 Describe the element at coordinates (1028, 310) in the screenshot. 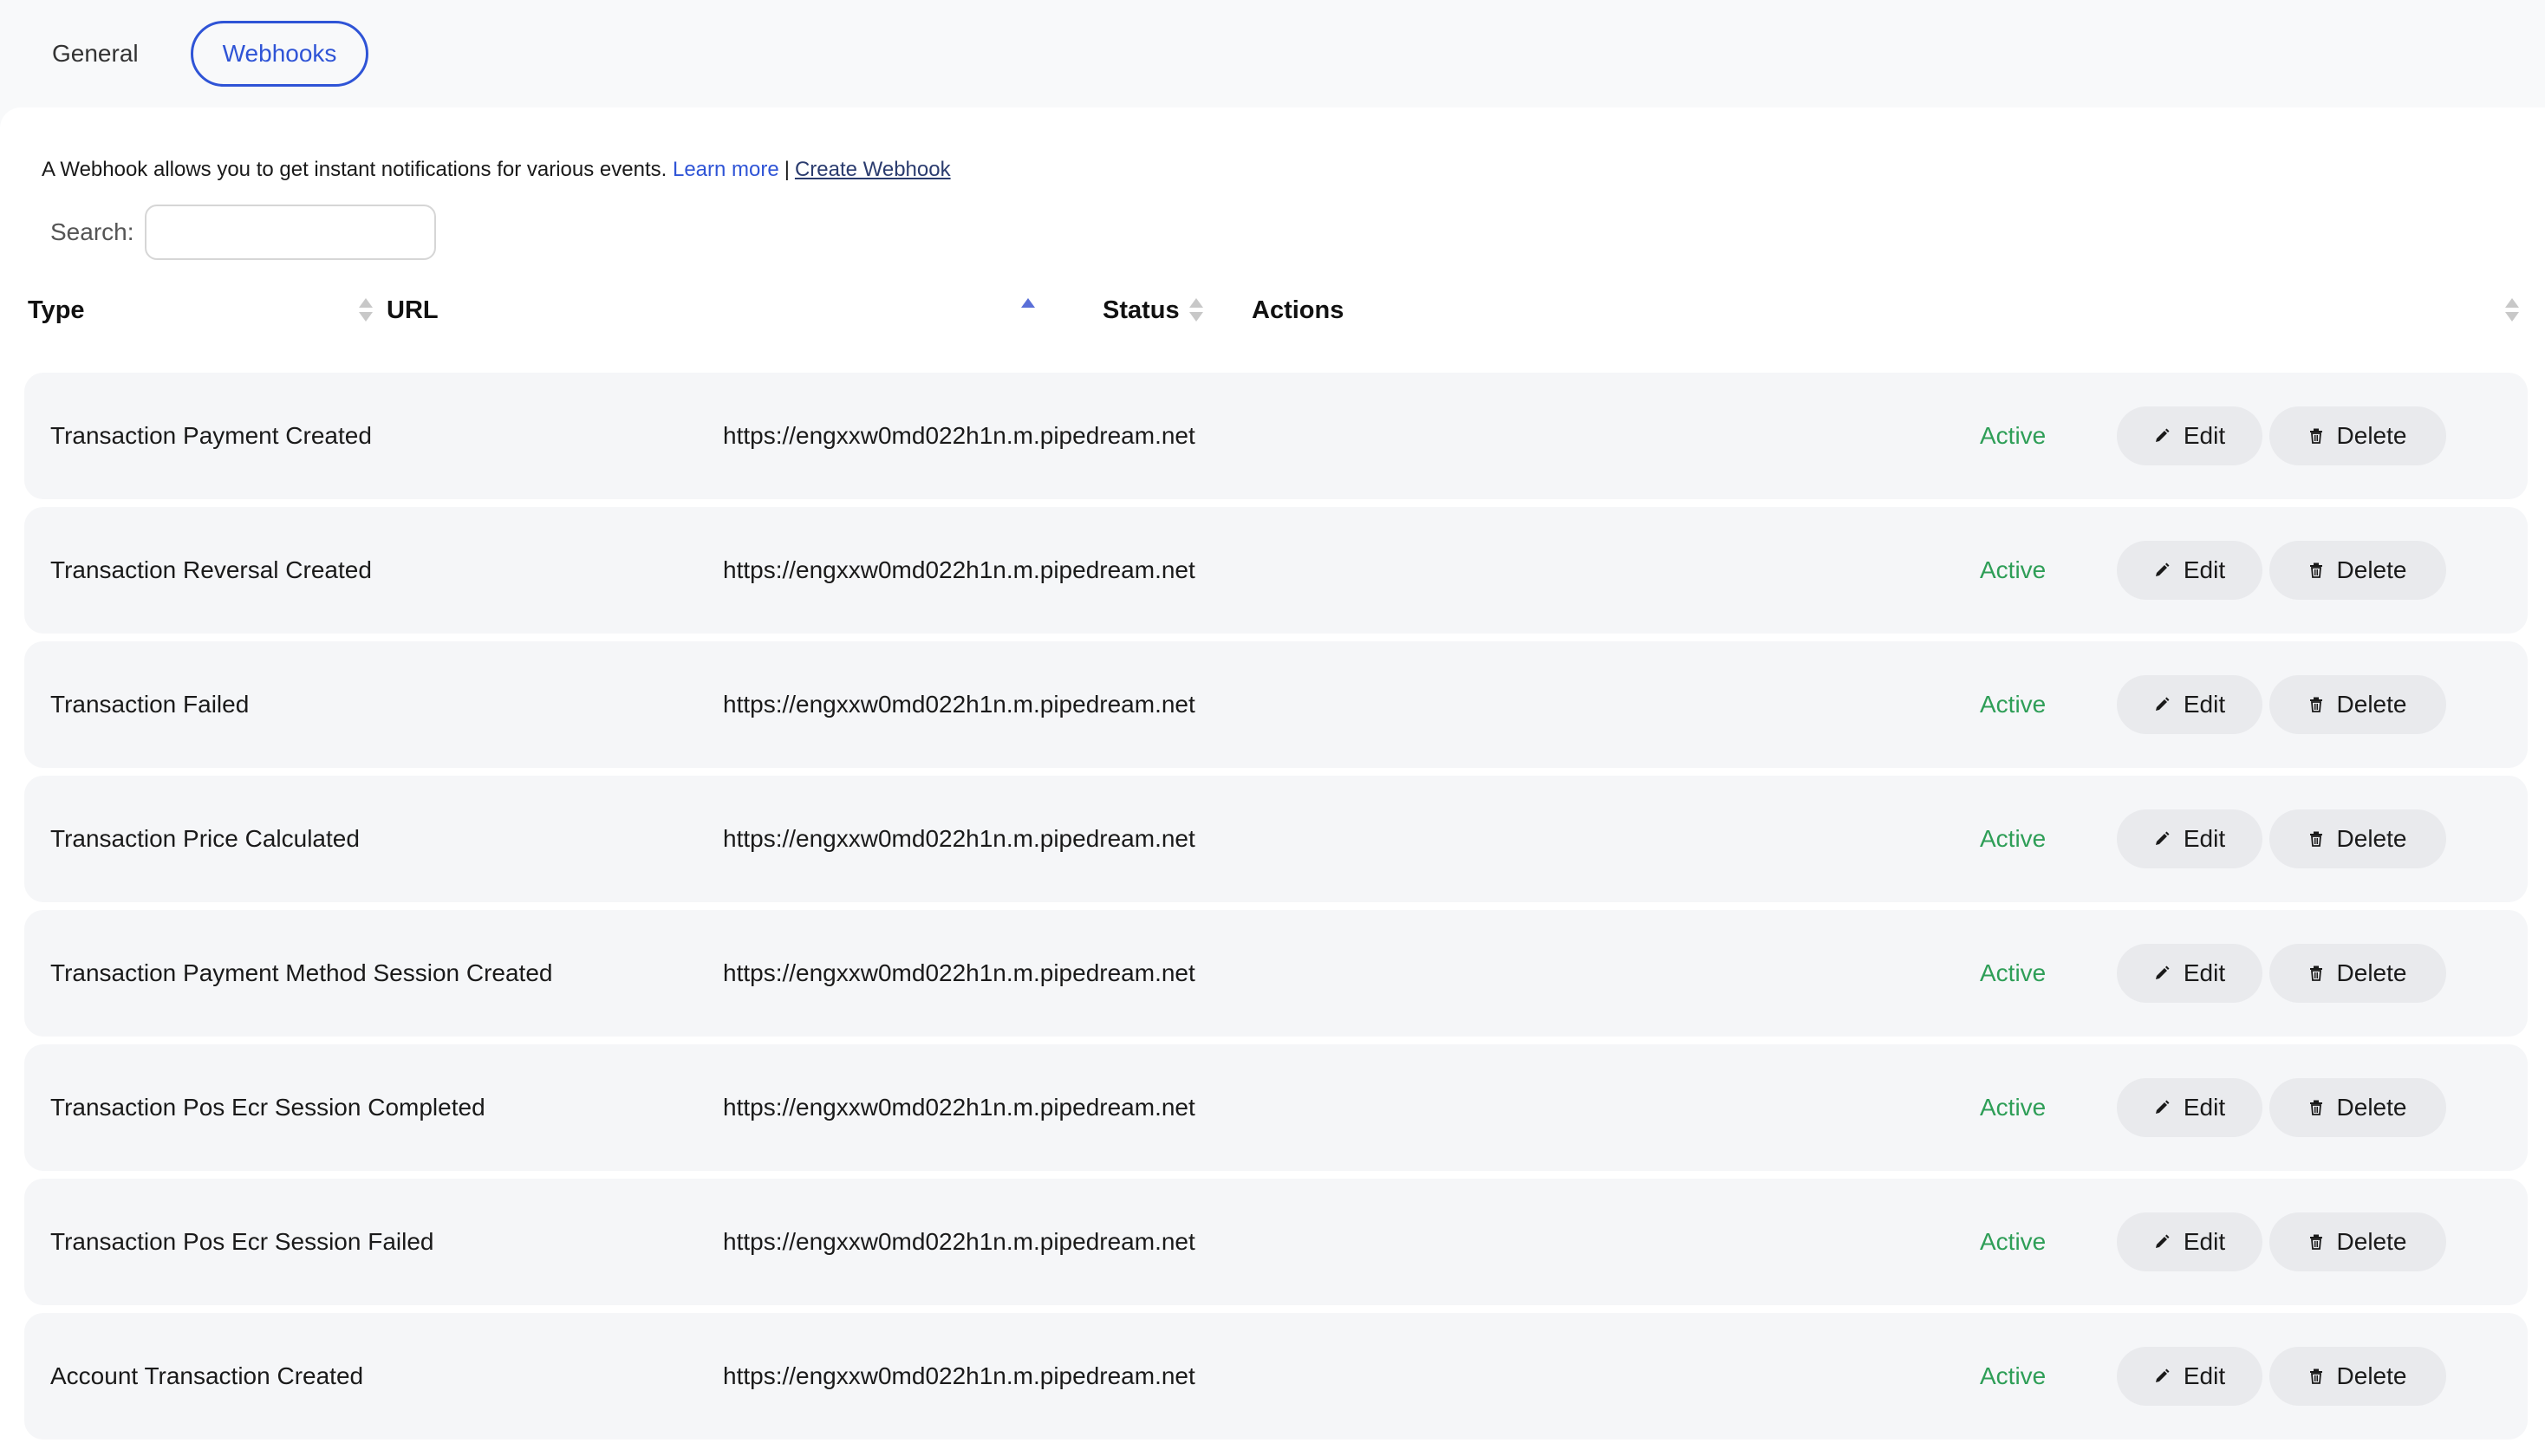

I see `sort-url-icon` at that location.